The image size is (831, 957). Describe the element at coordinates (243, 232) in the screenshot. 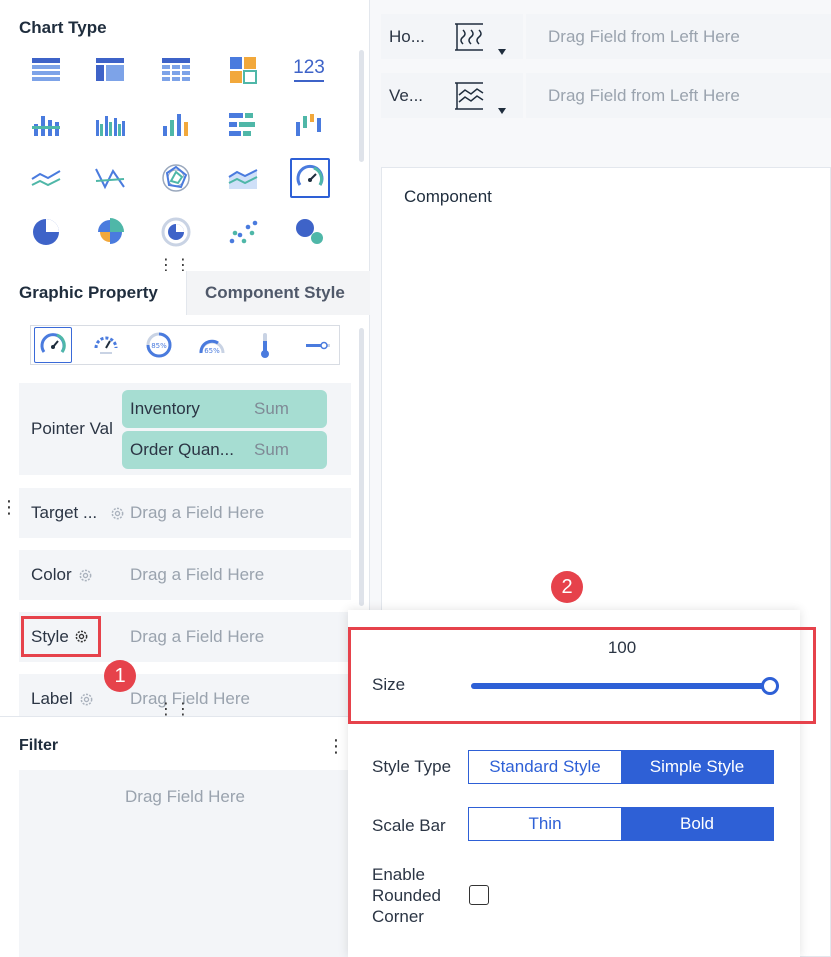

I see `scatter-icon` at that location.